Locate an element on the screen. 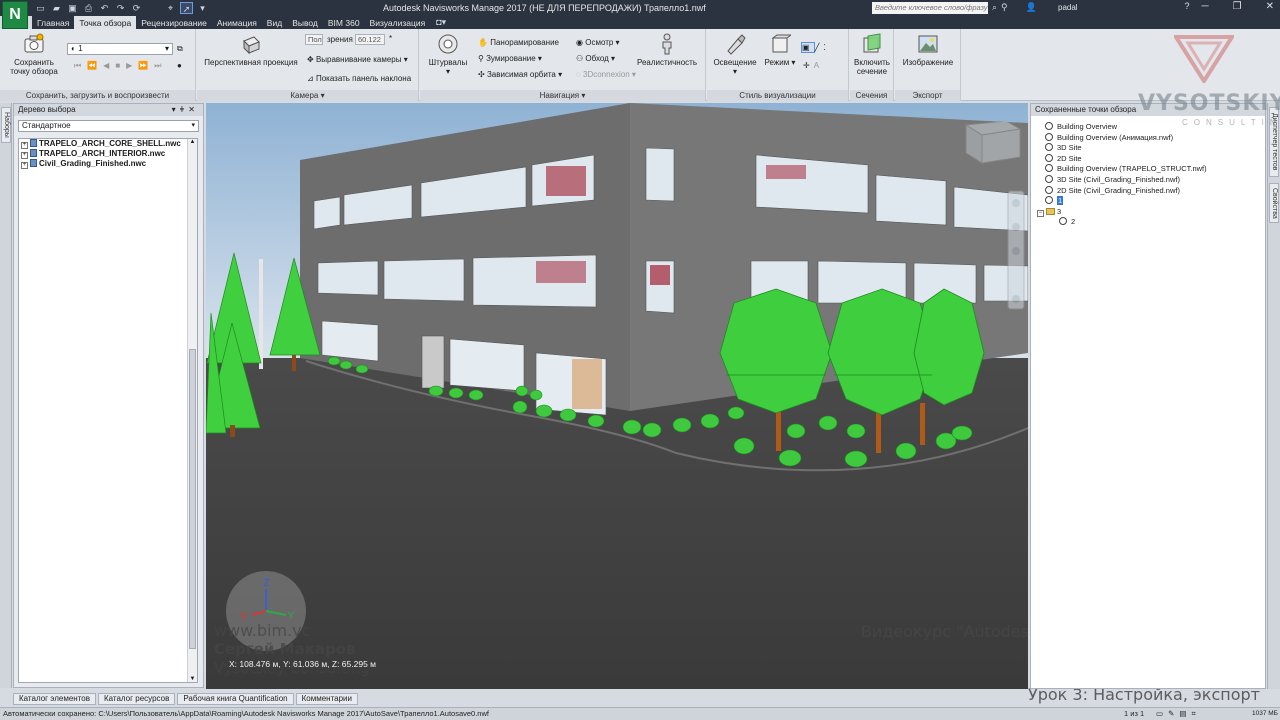 The width and height of the screenshot is (1280, 720). viewpoint-folder: −3 is located at coordinates (1122, 212).